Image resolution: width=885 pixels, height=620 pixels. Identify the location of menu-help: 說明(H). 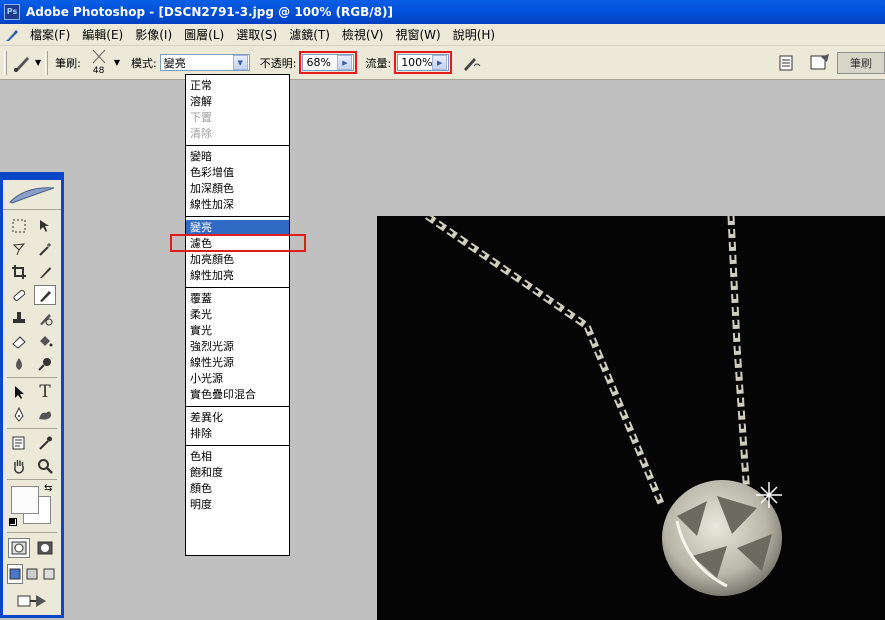
(474, 35).